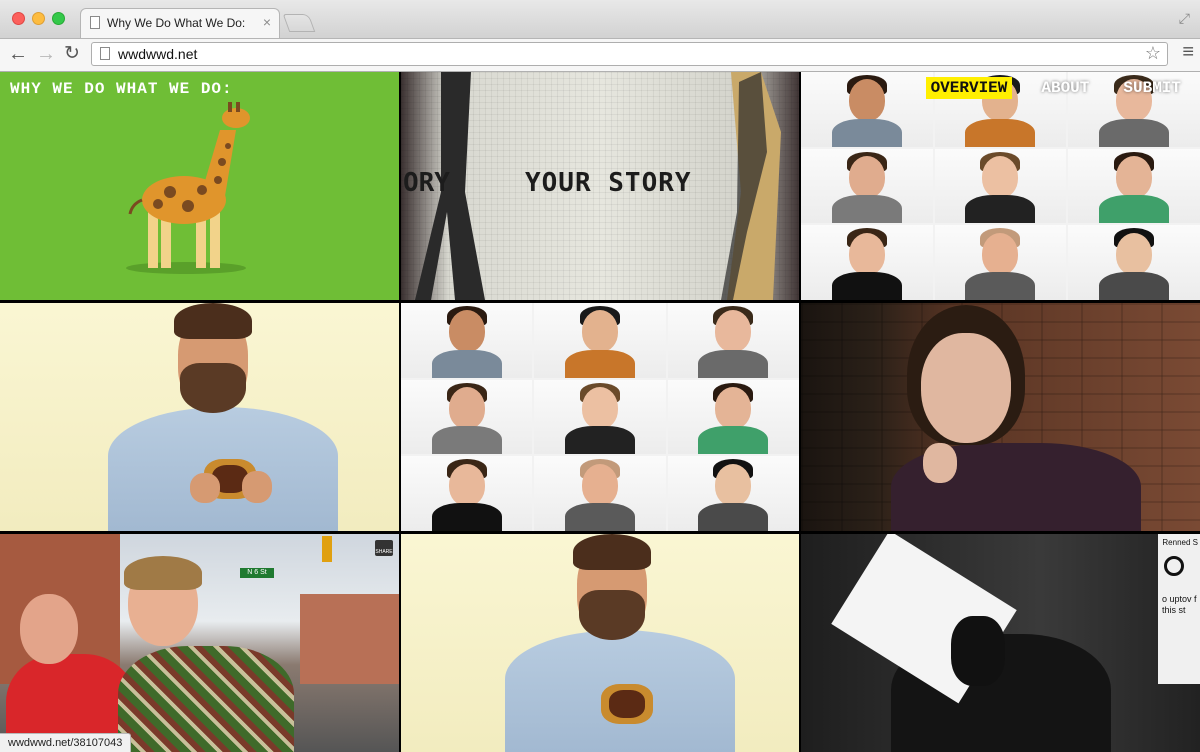  What do you see at coordinates (1184, 18) in the screenshot?
I see `fullscreen-icon: ⤢` at bounding box center [1184, 18].